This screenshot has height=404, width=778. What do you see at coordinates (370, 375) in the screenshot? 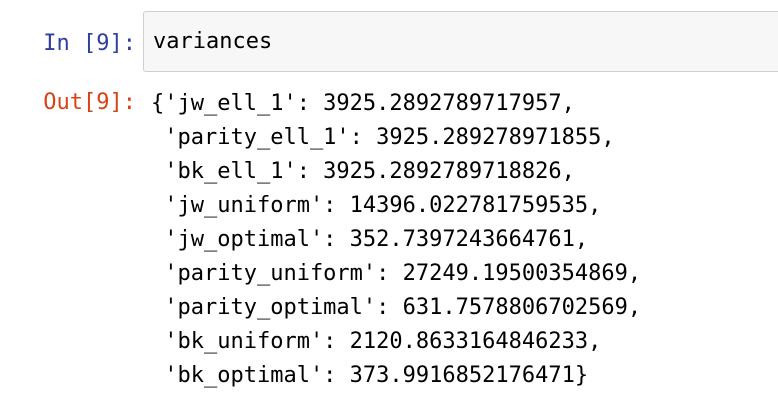
I see `output-line: 'bk_optimal': 373.9916852176471}` at bounding box center [370, 375].